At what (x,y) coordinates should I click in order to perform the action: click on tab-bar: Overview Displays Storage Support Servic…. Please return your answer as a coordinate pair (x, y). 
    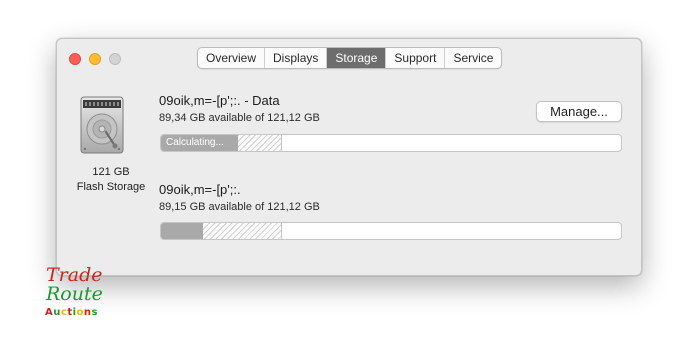
    Looking at the image, I should click on (350, 58).